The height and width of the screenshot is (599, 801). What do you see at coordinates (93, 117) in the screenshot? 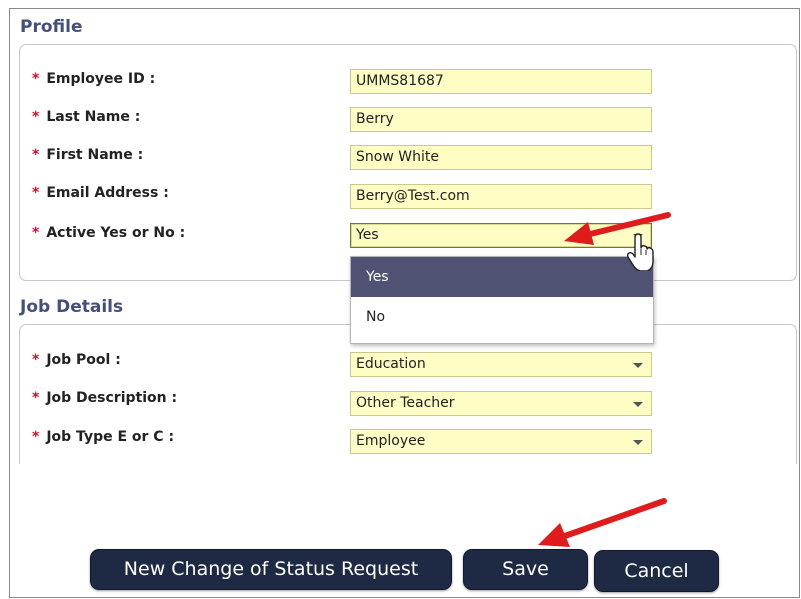
I see `last-name-label-text: Last Name :` at bounding box center [93, 117].